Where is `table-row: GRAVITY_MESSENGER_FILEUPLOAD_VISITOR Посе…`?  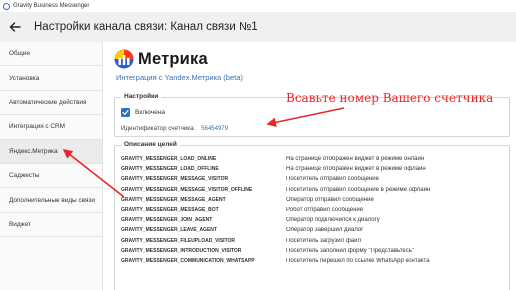 table-row: GRAVITY_MESSENGER_FILEUPLOAD_VISITOR Посе… is located at coordinates (313, 241).